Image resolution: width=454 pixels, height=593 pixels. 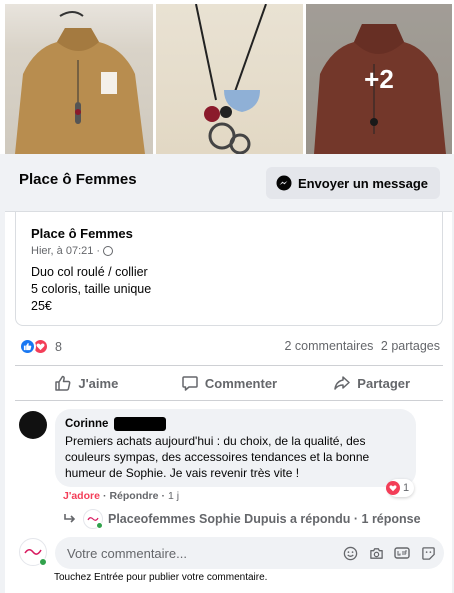 What do you see at coordinates (393, 488) in the screenshot?
I see `love-reaction-icon` at bounding box center [393, 488].